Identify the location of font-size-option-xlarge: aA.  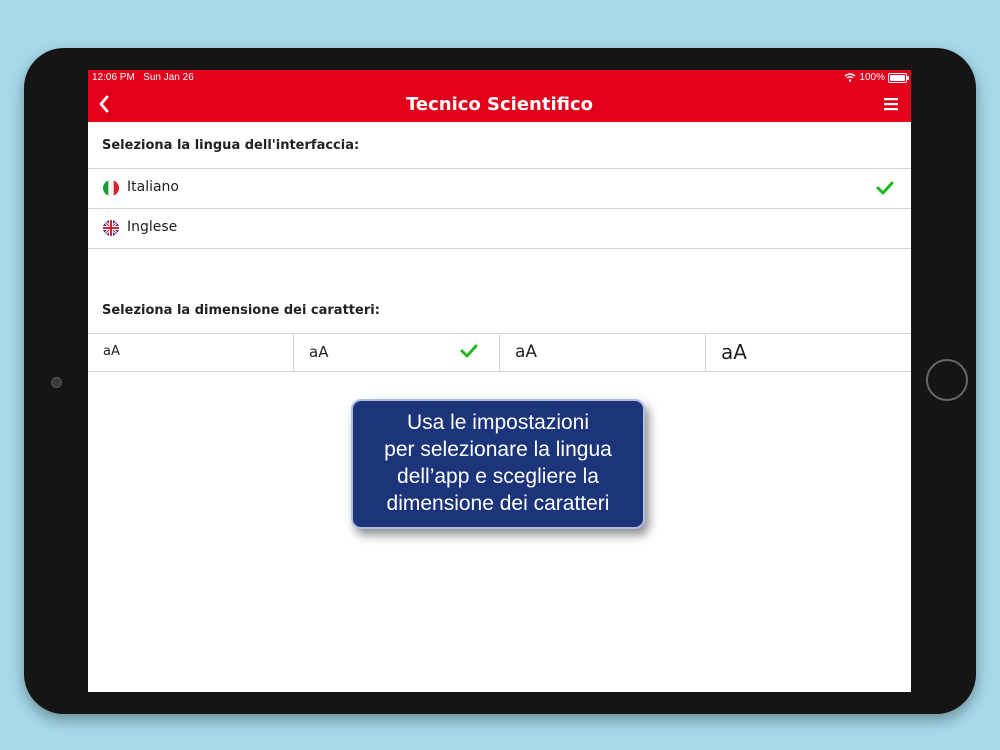
(808, 352).